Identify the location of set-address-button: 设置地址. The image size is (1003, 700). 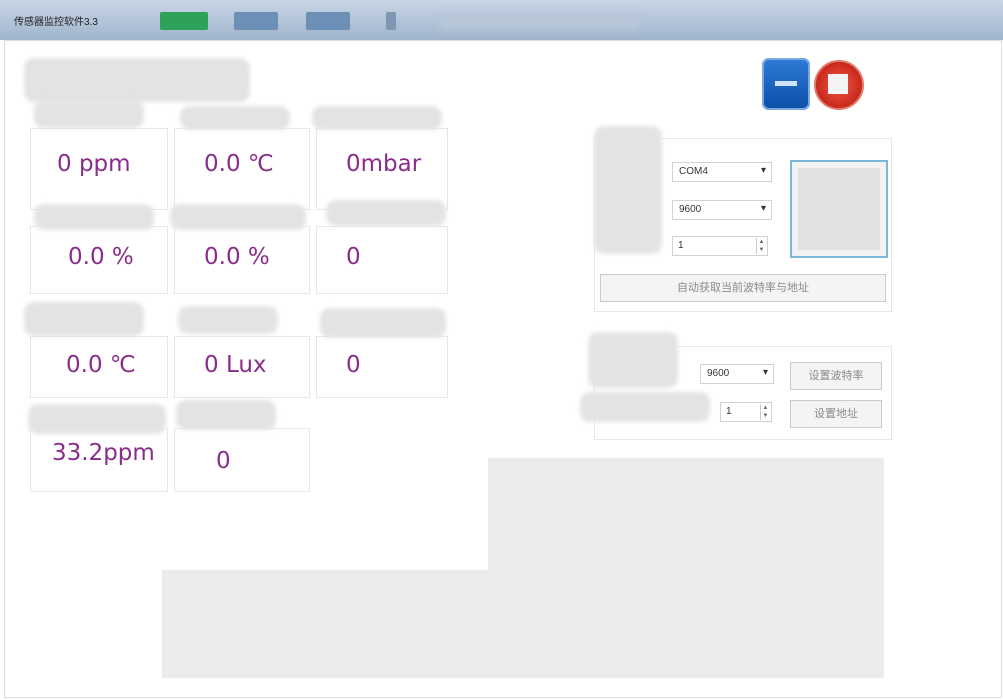
(836, 414).